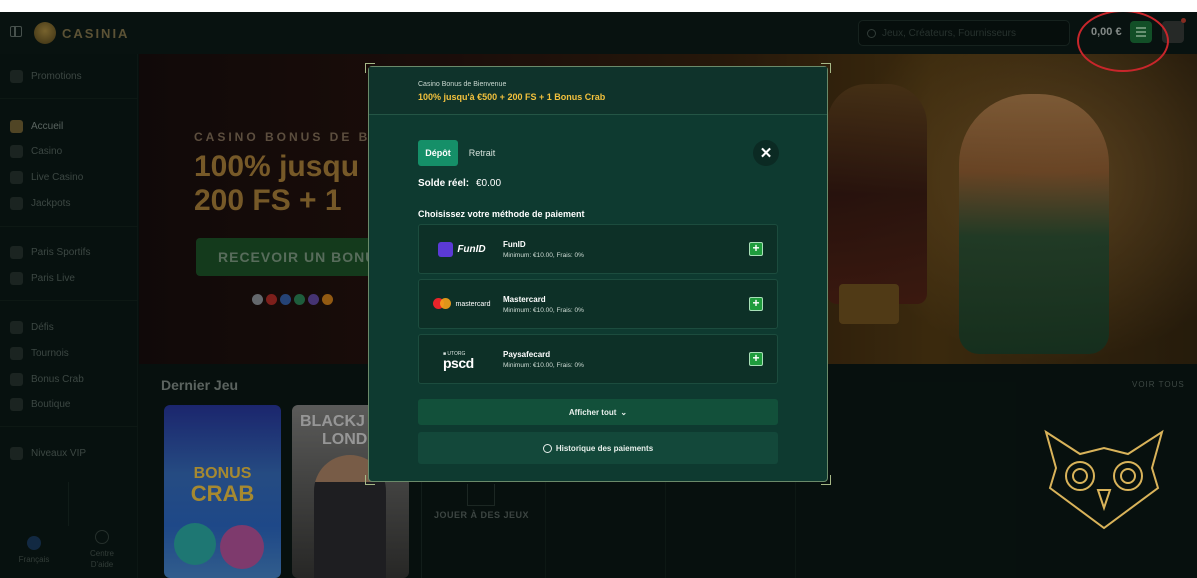 The image size is (1197, 578). Describe the element at coordinates (1123, 42) in the screenshot. I see `balance-highlight-circle` at that location.